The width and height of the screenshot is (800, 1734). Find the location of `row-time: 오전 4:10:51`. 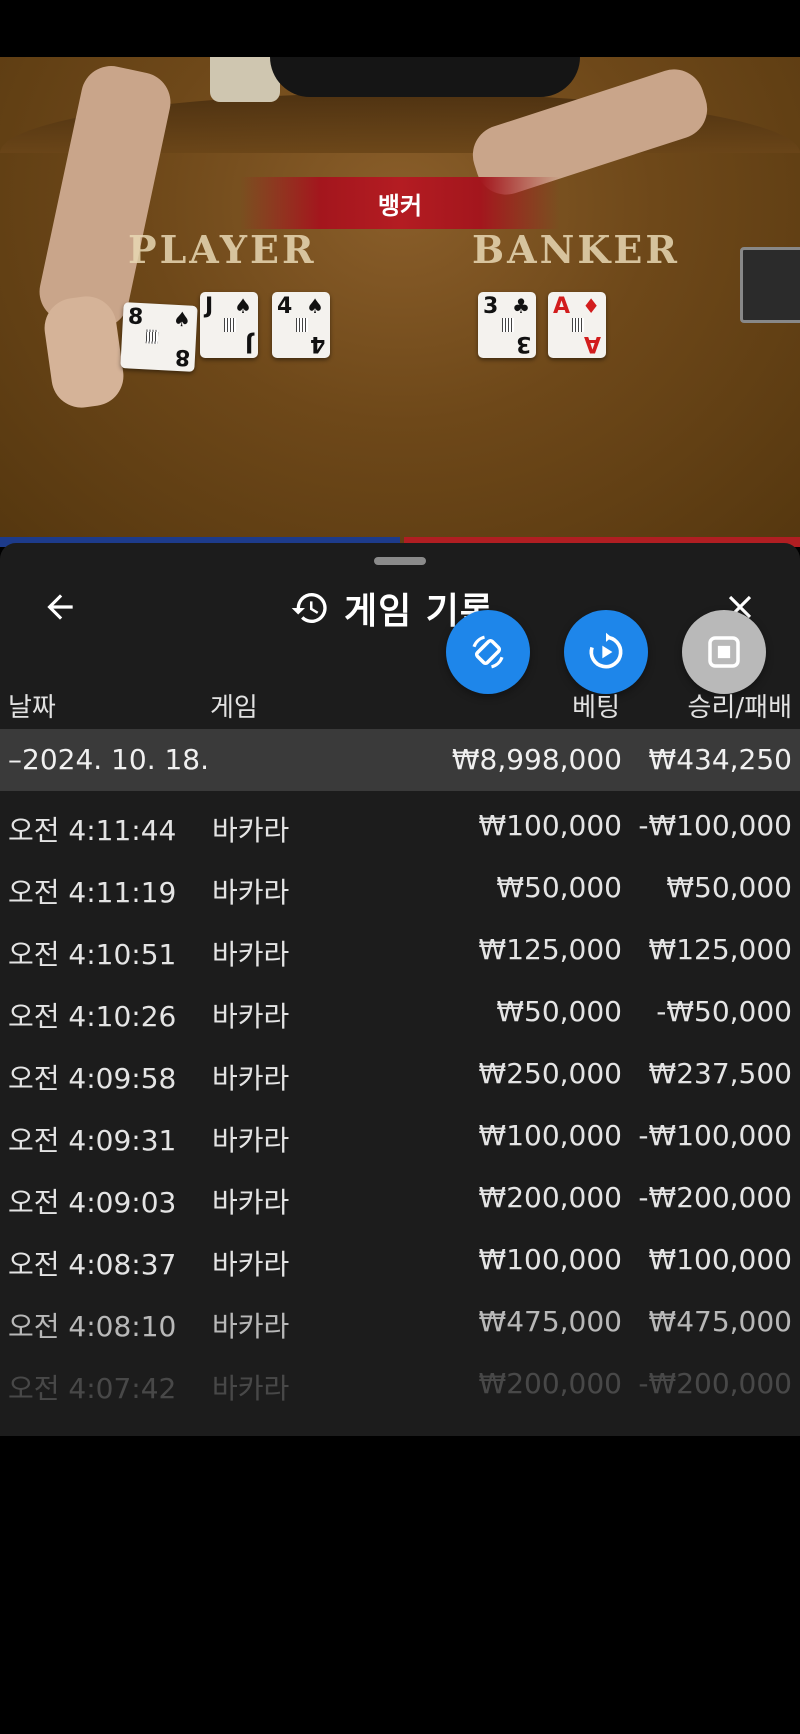

row-time: 오전 4:10:51 is located at coordinates (92, 954).